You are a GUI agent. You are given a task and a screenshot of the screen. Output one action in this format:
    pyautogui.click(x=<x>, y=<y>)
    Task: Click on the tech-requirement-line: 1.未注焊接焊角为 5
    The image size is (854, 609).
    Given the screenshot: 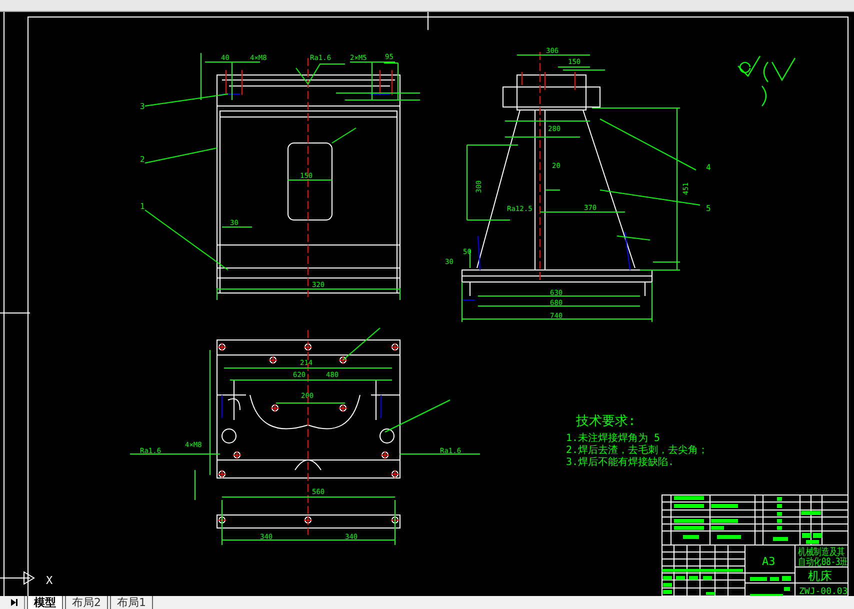 What is the action you would take?
    pyautogui.click(x=613, y=438)
    